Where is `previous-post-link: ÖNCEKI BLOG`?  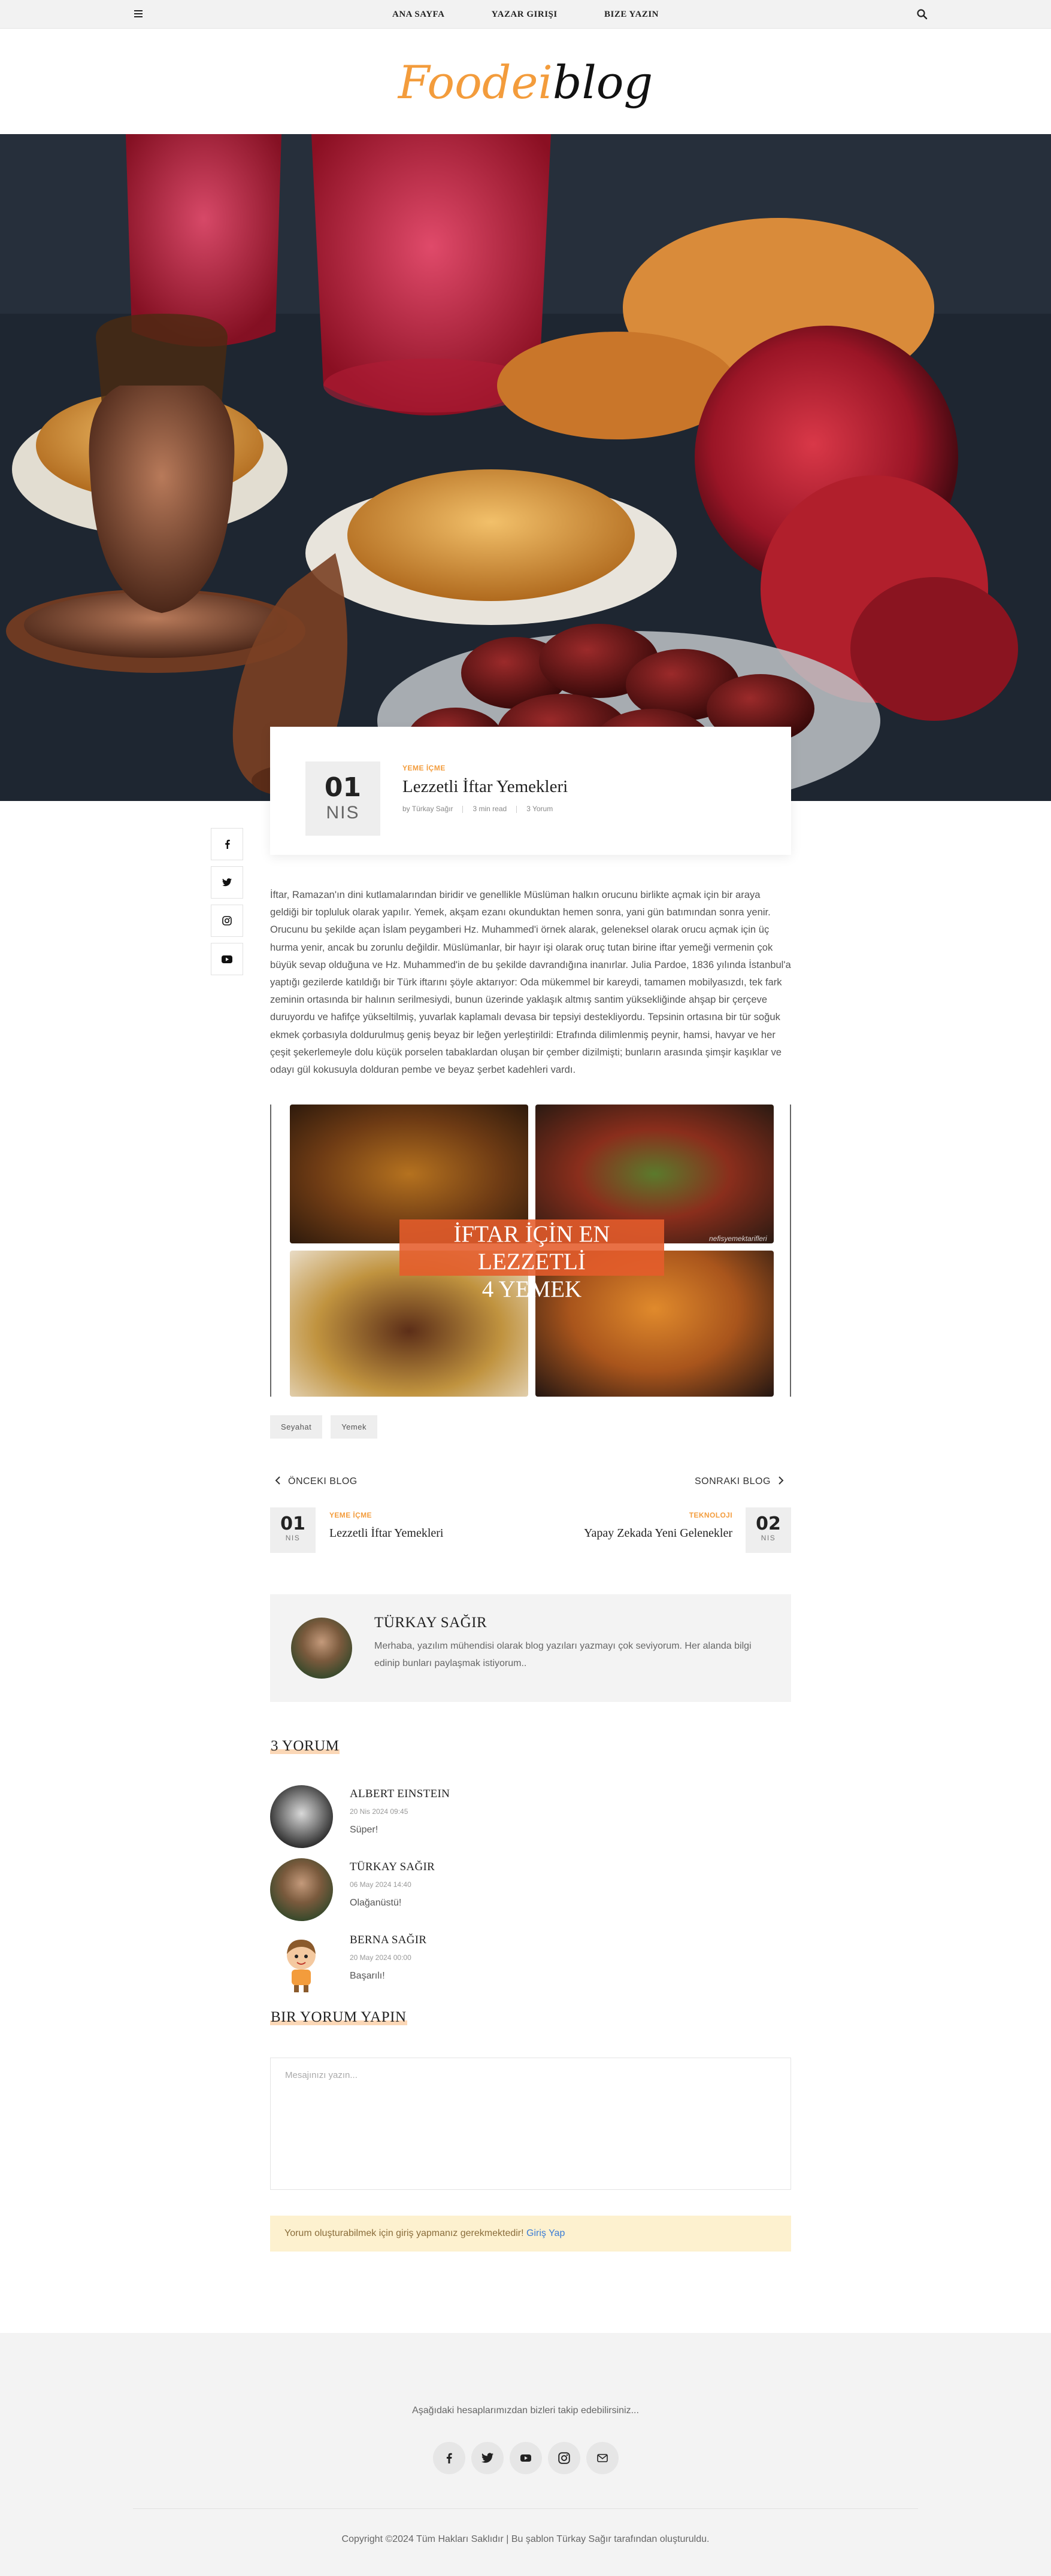
previous-post-link: ÖNCEKI BLOG is located at coordinates (316, 1481).